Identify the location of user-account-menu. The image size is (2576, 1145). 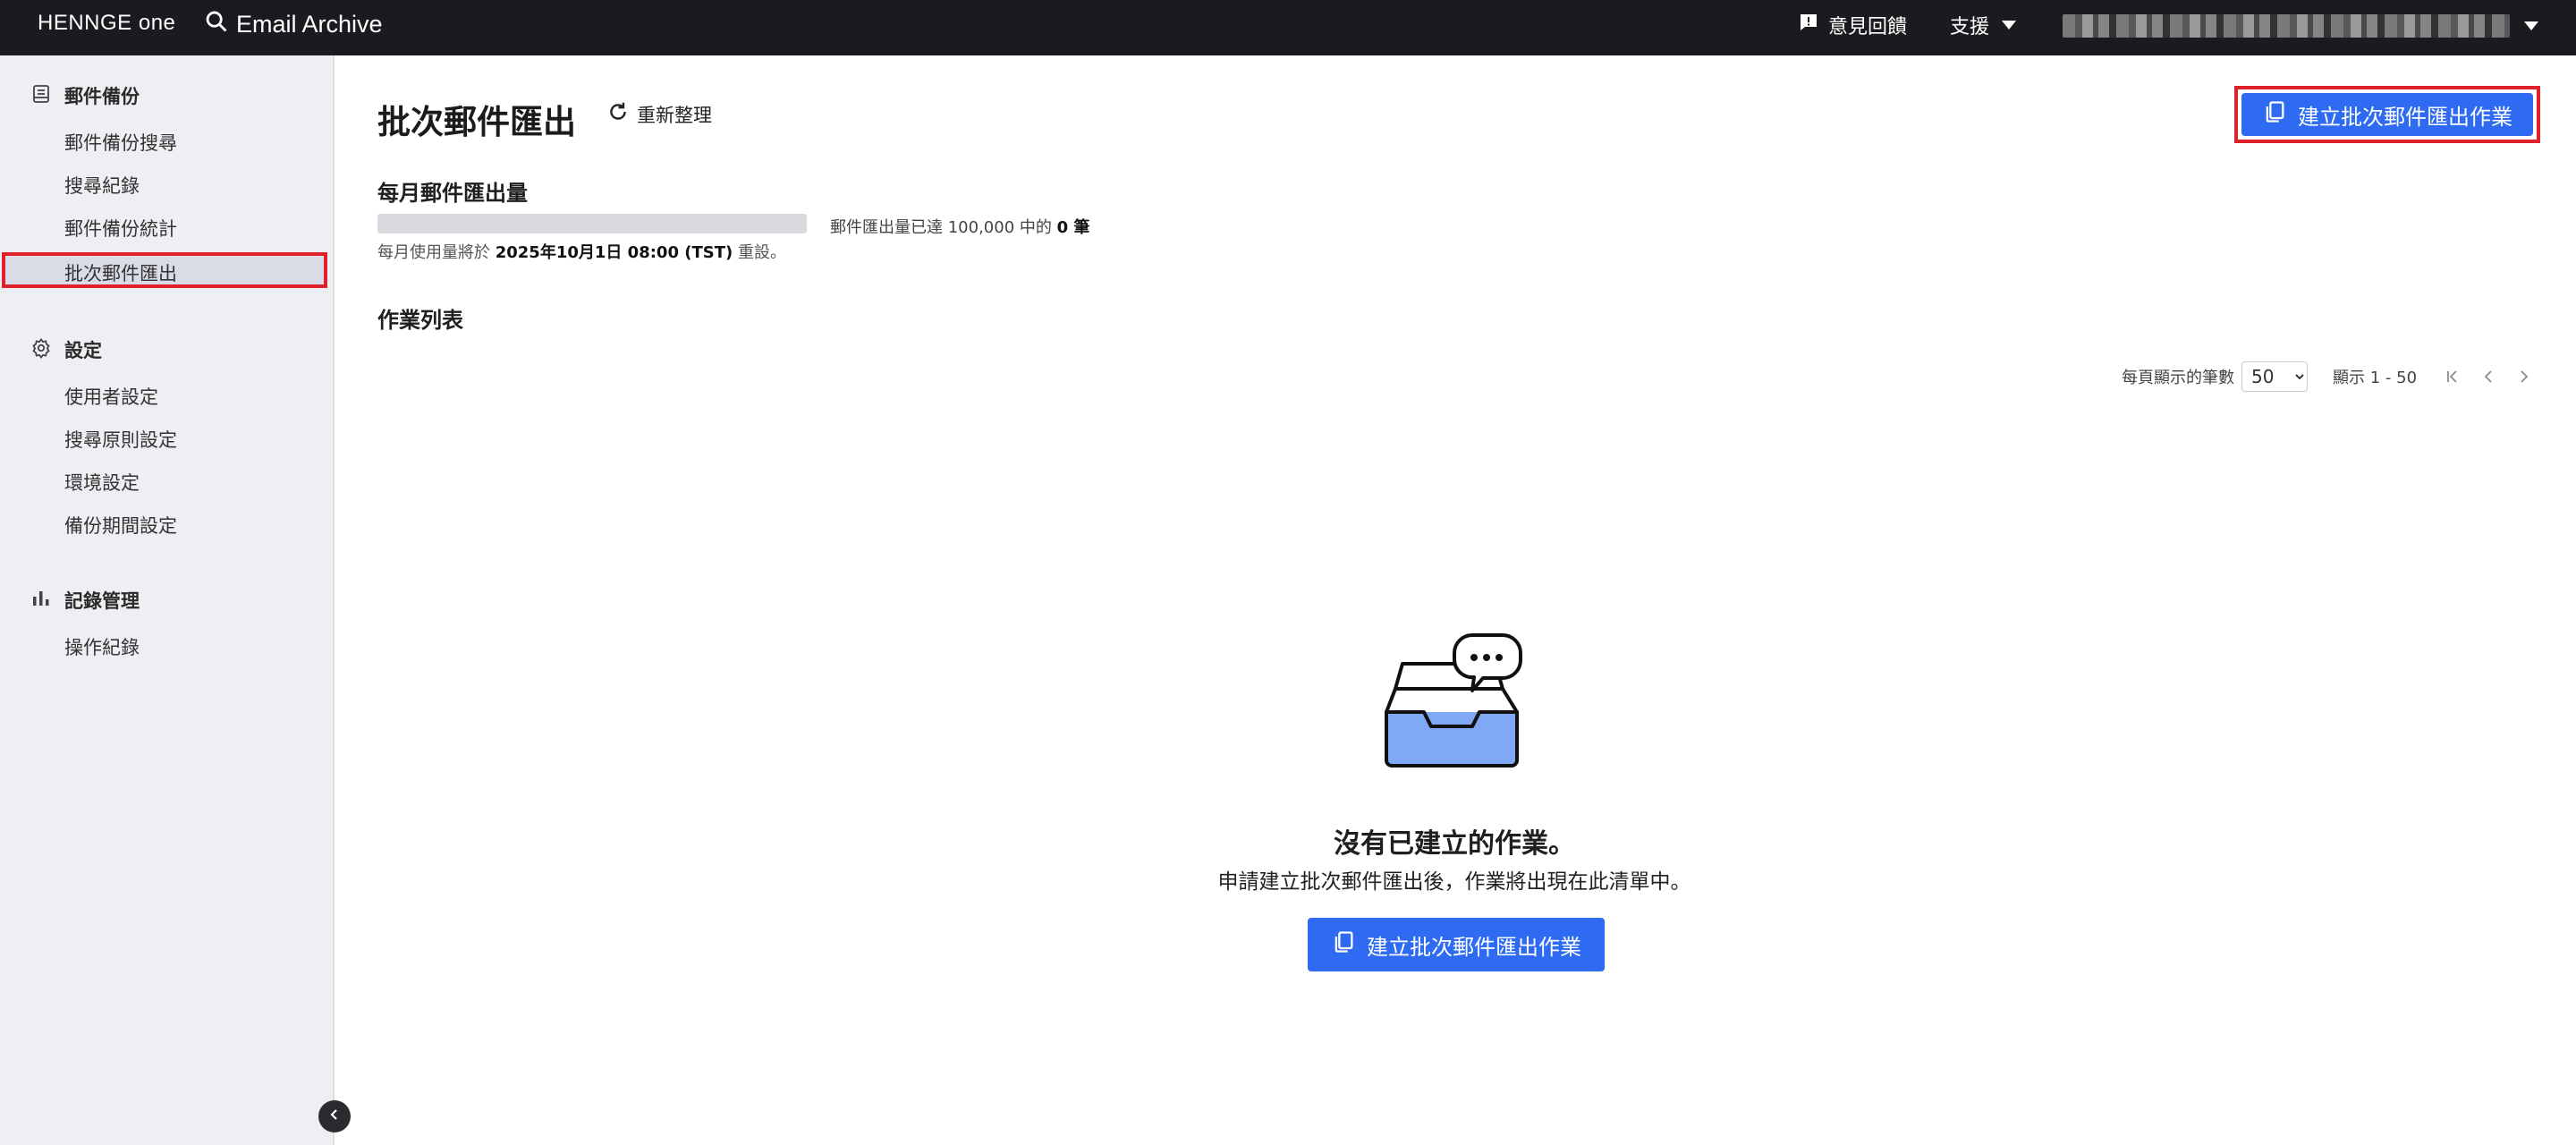
(2300, 26).